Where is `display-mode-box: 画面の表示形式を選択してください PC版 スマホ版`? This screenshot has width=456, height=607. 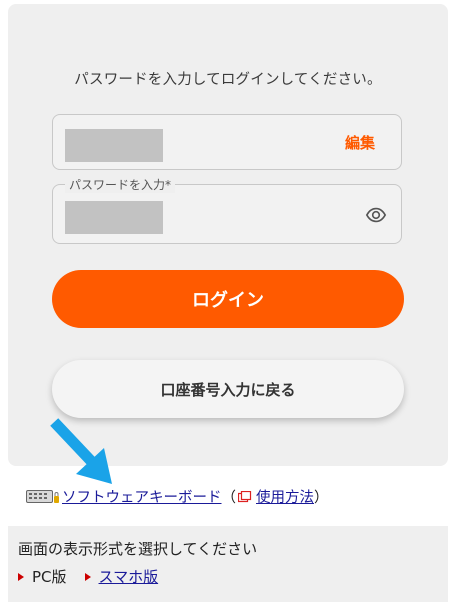
display-mode-box: 画面の表示形式を選択してください PC版 スマホ版 is located at coordinates (228, 564).